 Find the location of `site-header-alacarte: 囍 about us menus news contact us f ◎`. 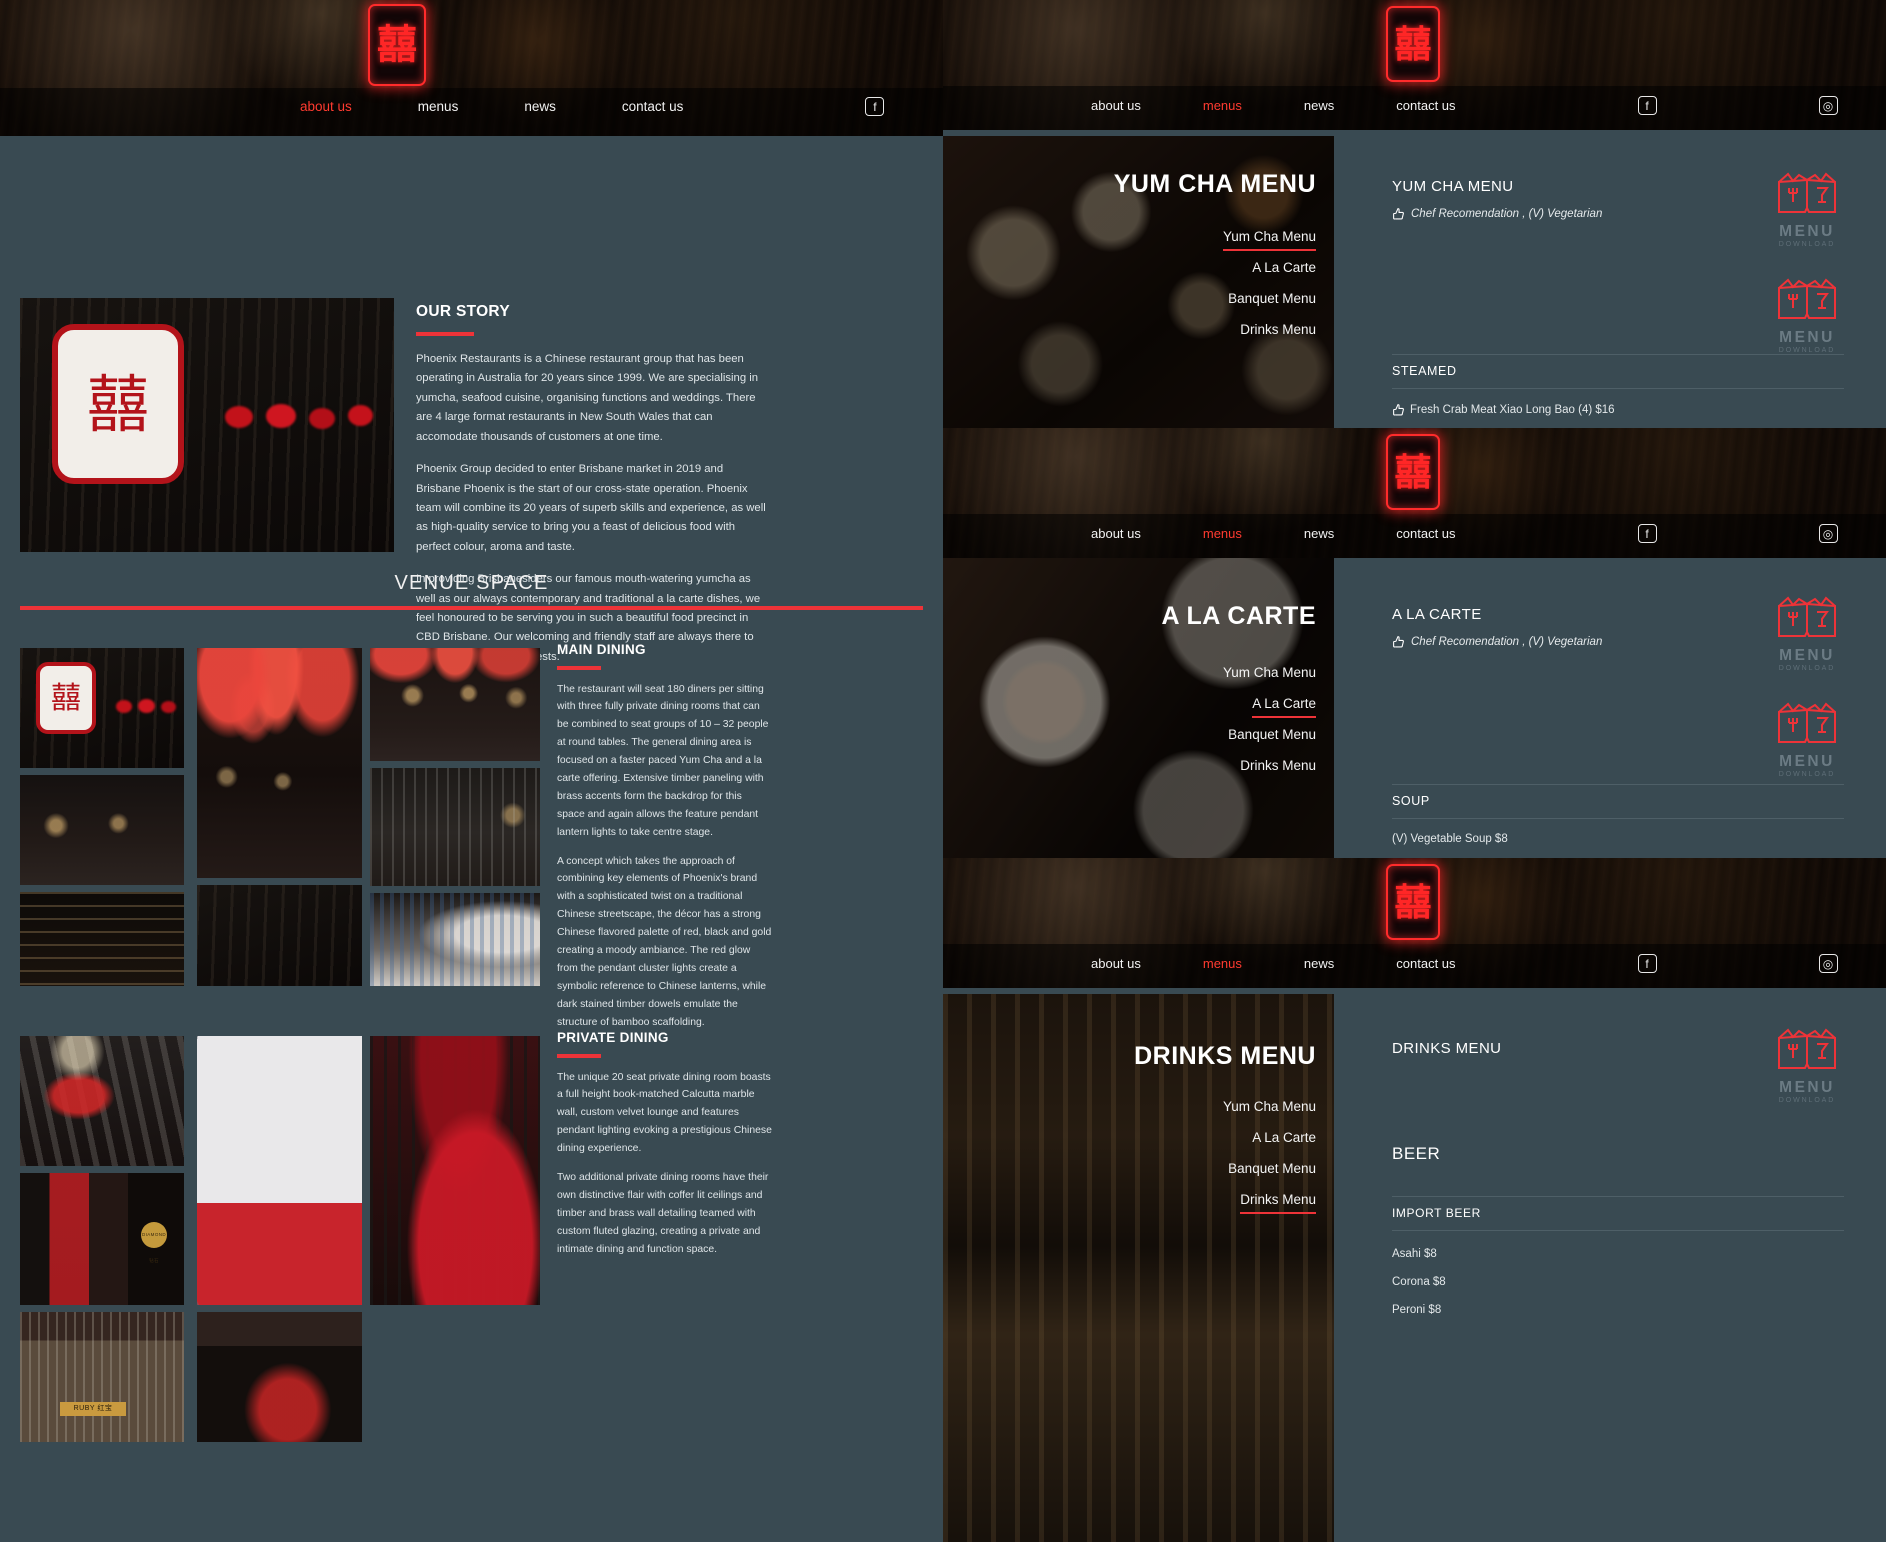

site-header-alacarte: 囍 about us menus news contact us f ◎ is located at coordinates (1414, 493).